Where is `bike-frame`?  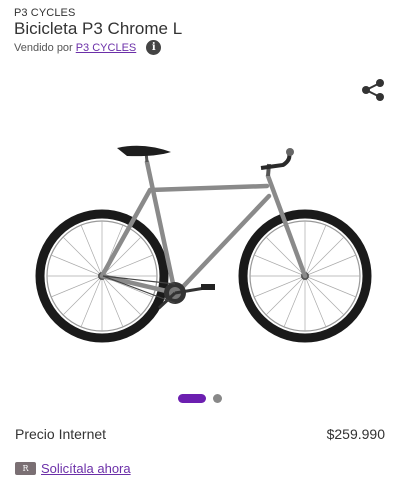
bike-frame is located at coordinates (203, 227).